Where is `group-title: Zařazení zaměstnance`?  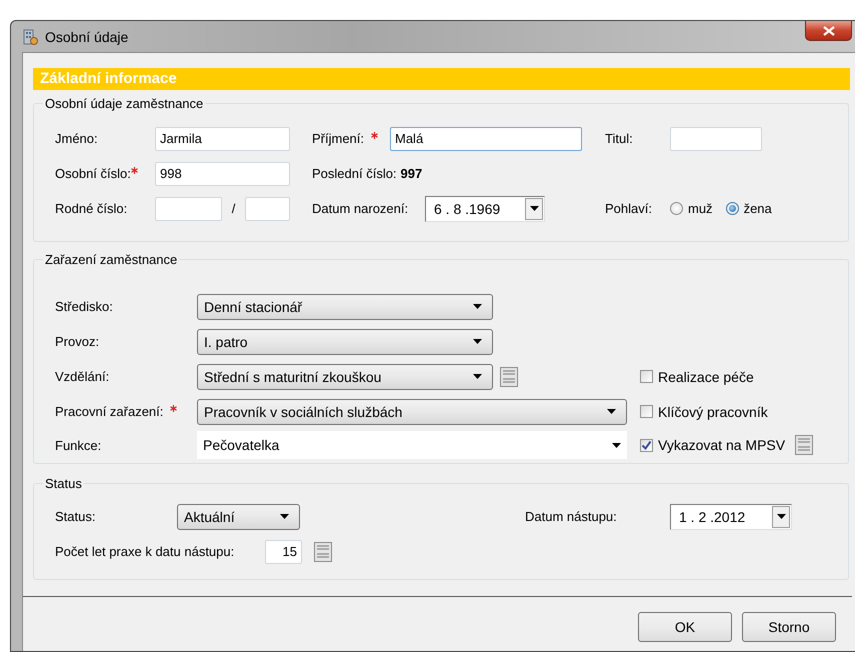
group-title: Zařazení zaměstnance is located at coordinates (111, 259).